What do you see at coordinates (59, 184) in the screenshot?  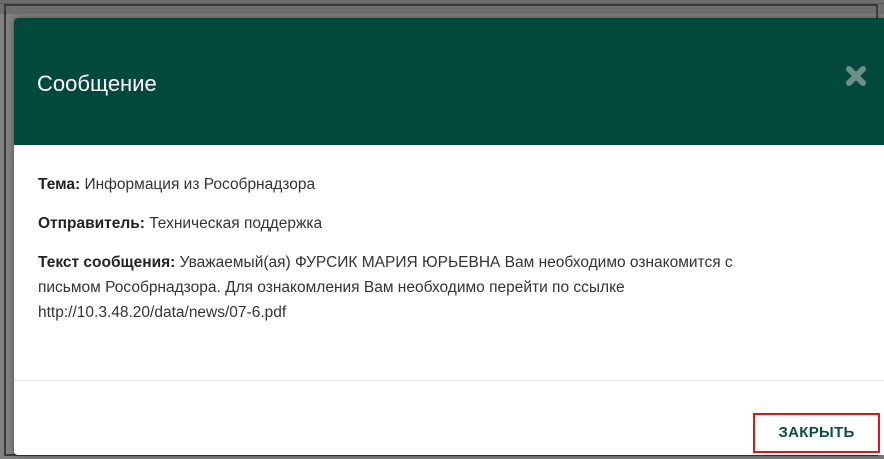 I see `subject-label: Тема:` at bounding box center [59, 184].